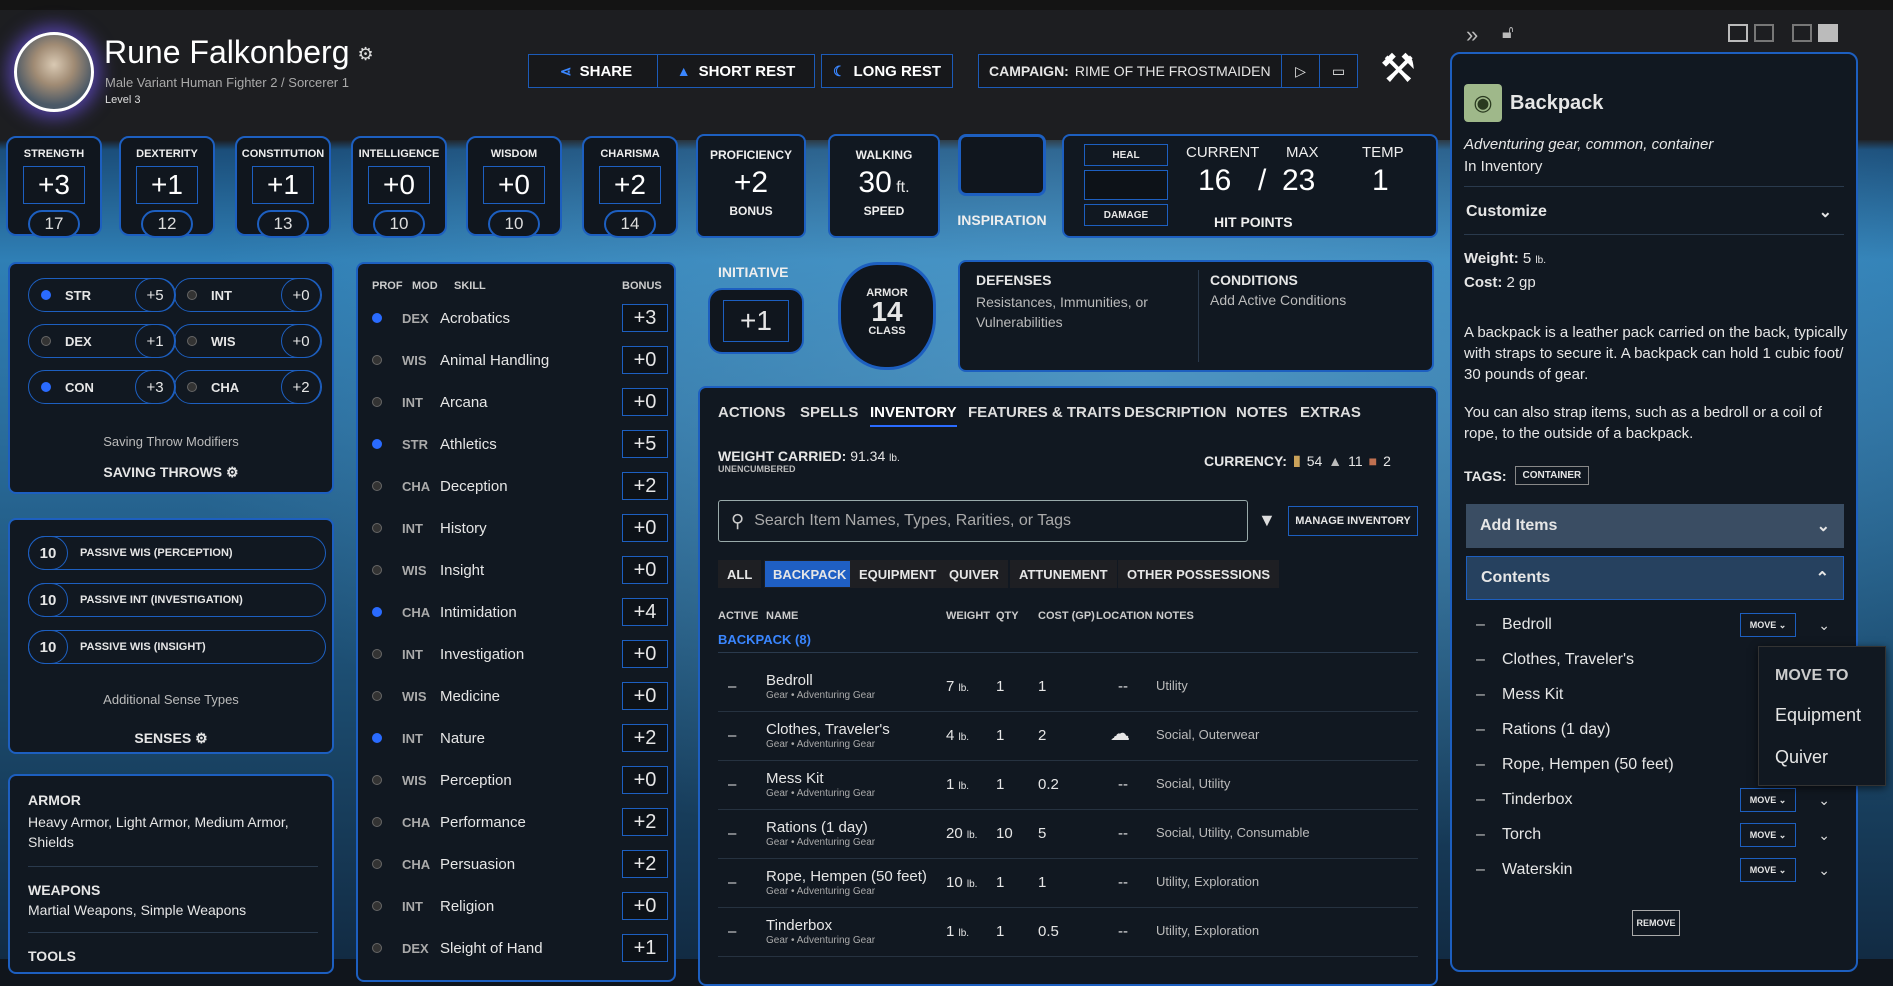 Image resolution: width=1893 pixels, height=986 pixels. What do you see at coordinates (514, 187) in the screenshot?
I see `ability-wisdom: WISDOM +0 10` at bounding box center [514, 187].